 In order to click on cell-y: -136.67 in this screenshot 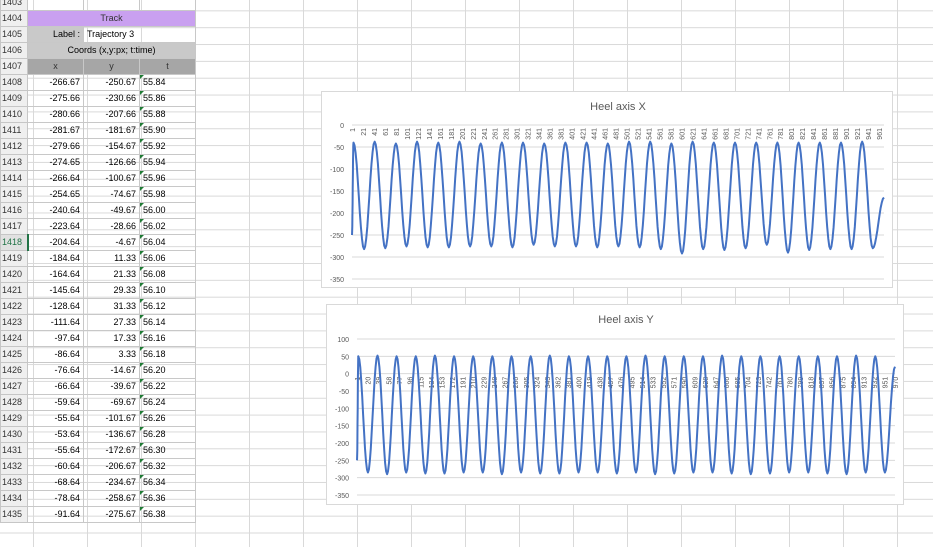, I will do `click(111, 434)`.